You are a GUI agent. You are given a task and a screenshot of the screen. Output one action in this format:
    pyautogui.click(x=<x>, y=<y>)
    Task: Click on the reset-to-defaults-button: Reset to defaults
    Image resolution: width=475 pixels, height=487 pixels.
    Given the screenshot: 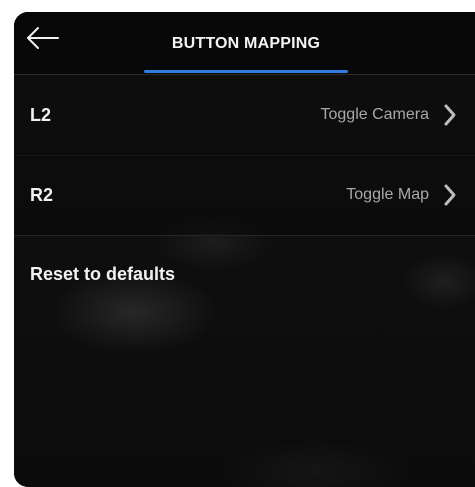 What is the action you would take?
    pyautogui.click(x=102, y=274)
    